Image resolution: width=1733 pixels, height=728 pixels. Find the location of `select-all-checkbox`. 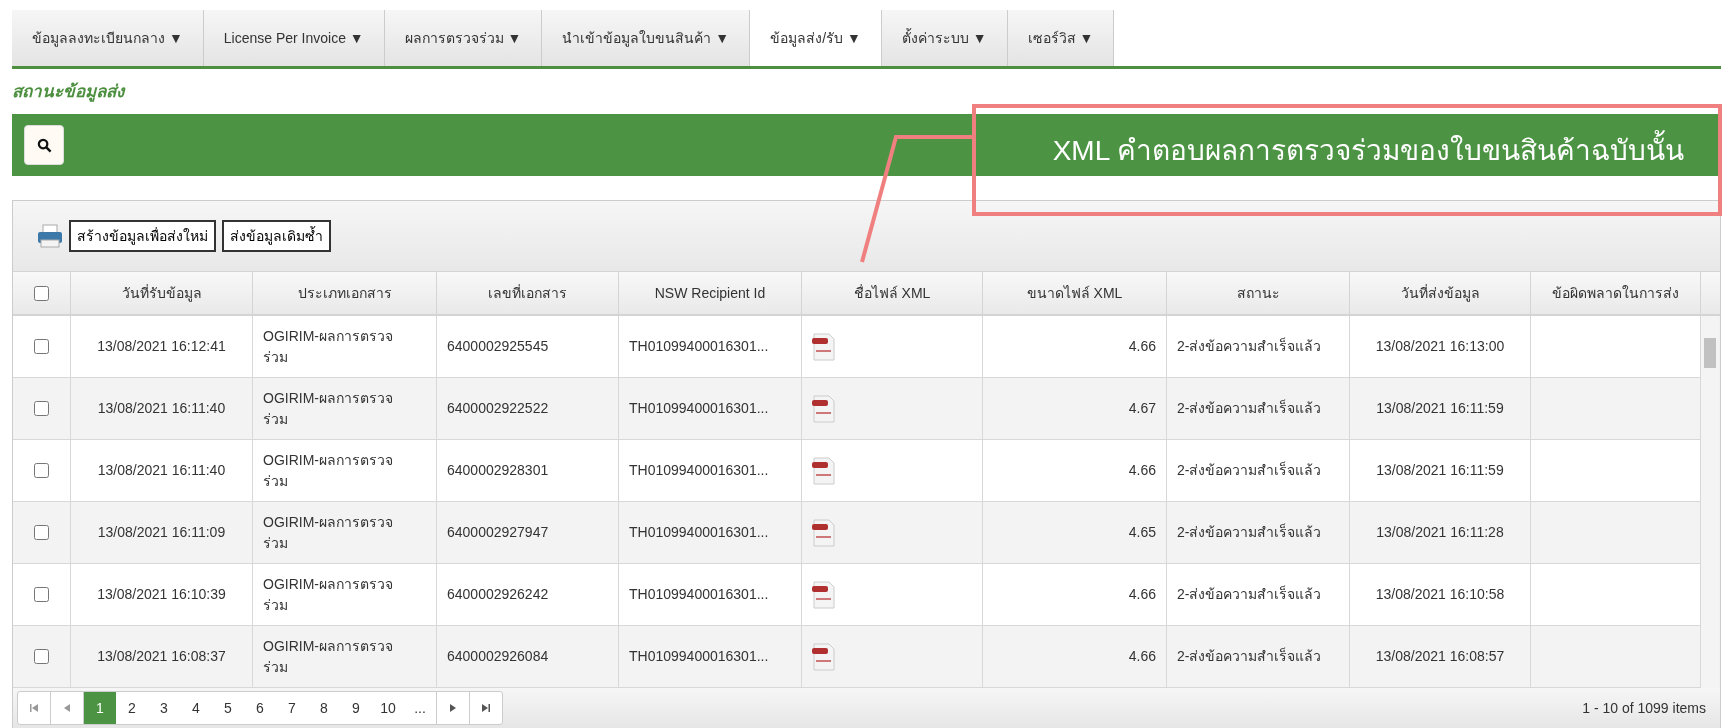

select-all-checkbox is located at coordinates (41, 293).